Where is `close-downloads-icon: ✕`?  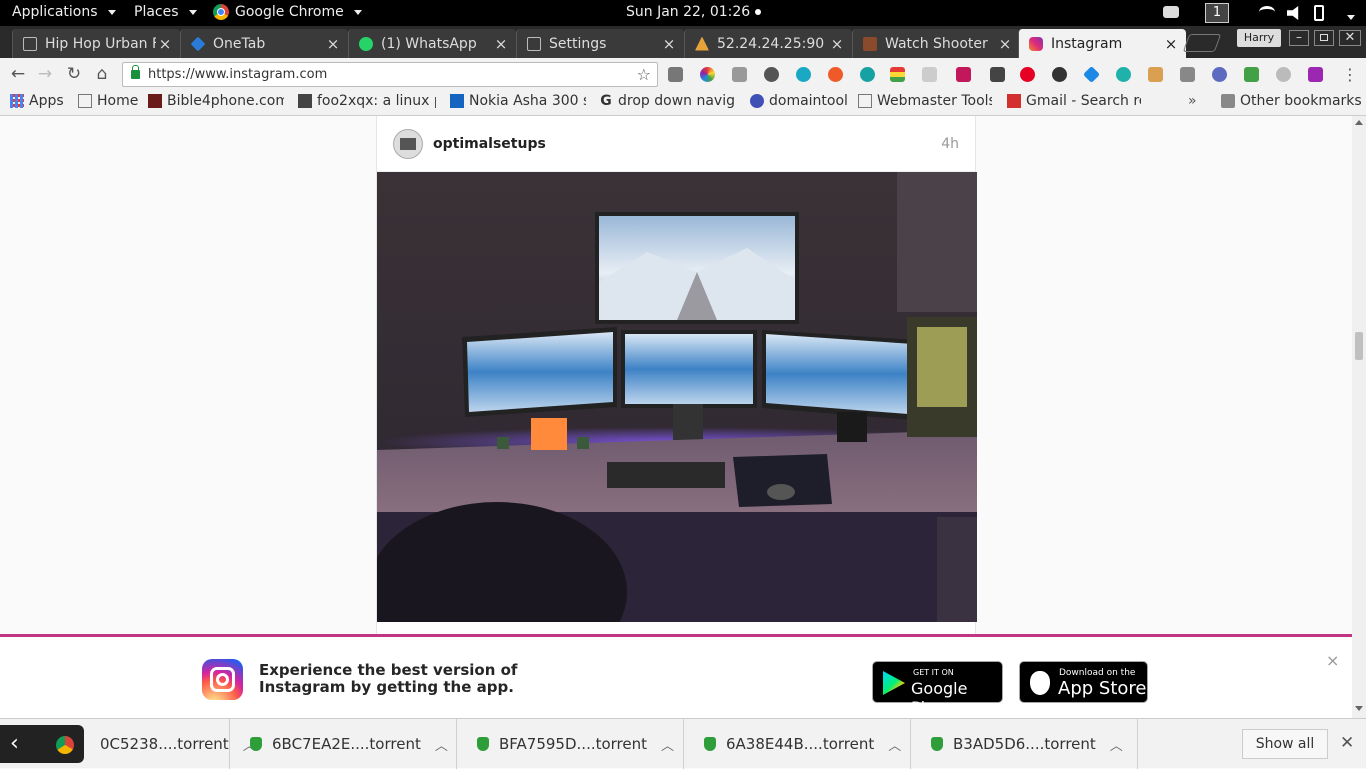
close-downloads-icon: ✕ is located at coordinates (1347, 743).